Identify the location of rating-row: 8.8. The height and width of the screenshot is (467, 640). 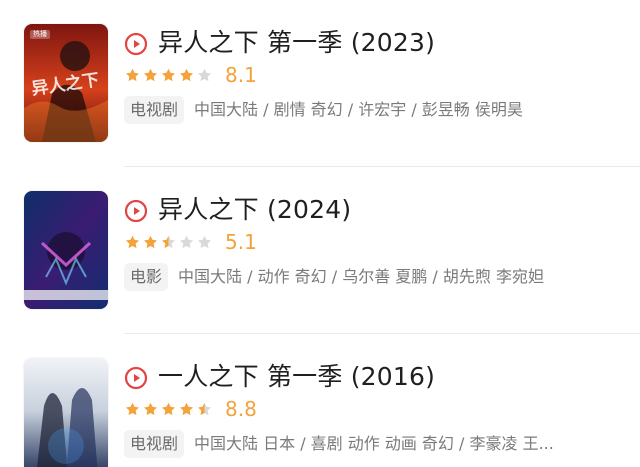
(190, 409).